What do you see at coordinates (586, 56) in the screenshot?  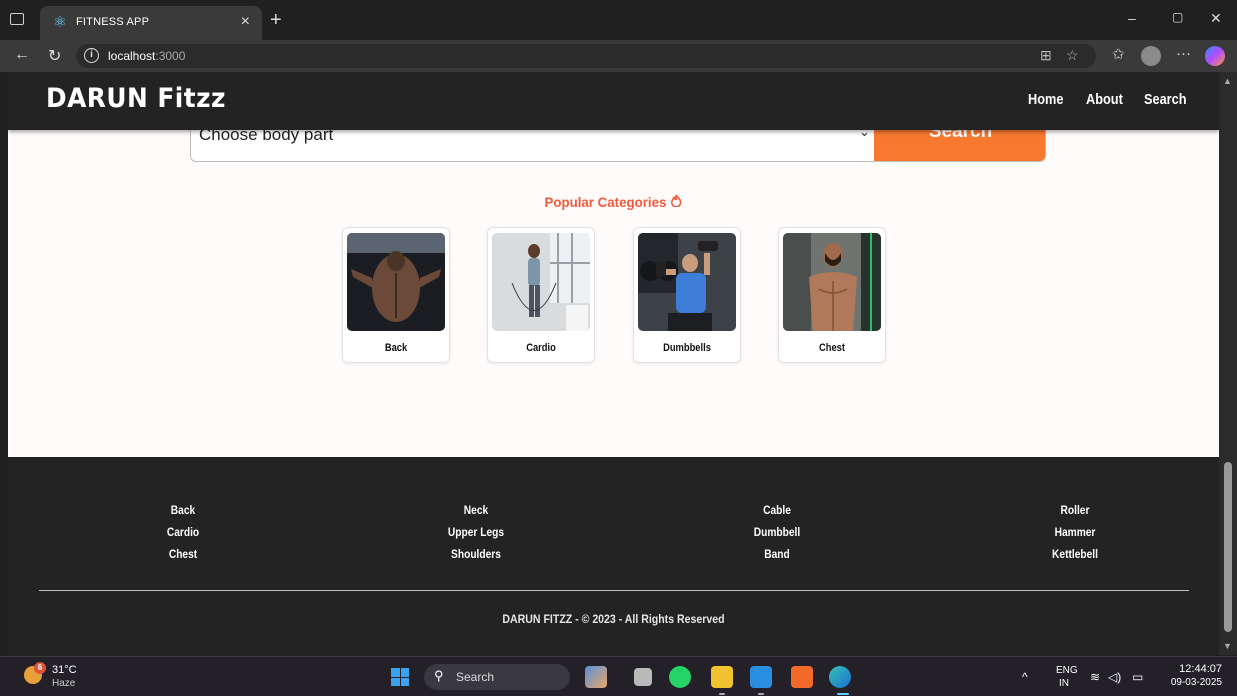 I see `address-bar: i localhost:3000 ⊞ ☆` at bounding box center [586, 56].